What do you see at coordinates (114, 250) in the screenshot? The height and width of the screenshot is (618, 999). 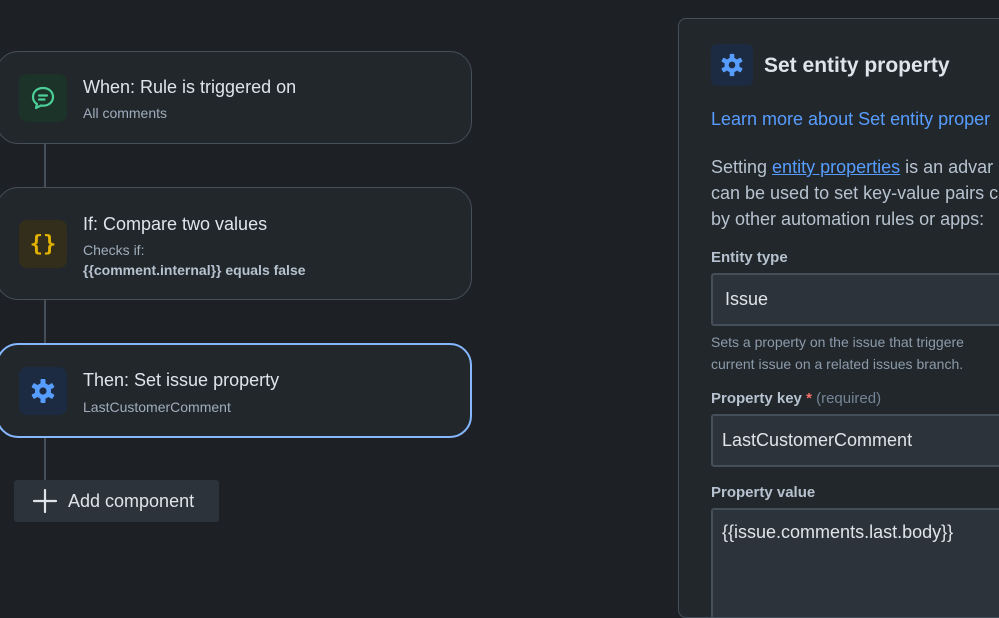 I see `condition-subtitle: Checks if:` at bounding box center [114, 250].